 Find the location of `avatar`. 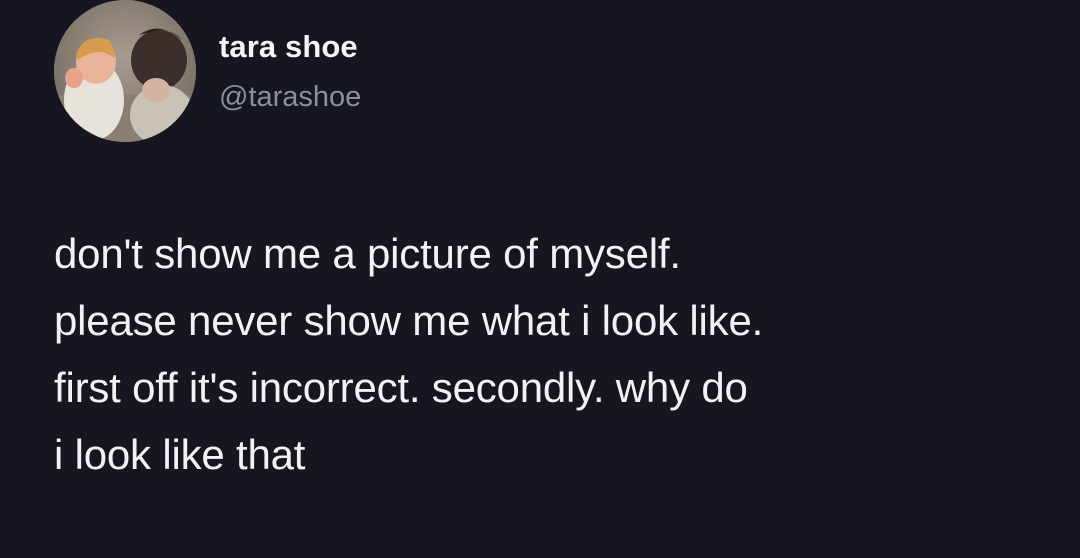

avatar is located at coordinates (125, 71).